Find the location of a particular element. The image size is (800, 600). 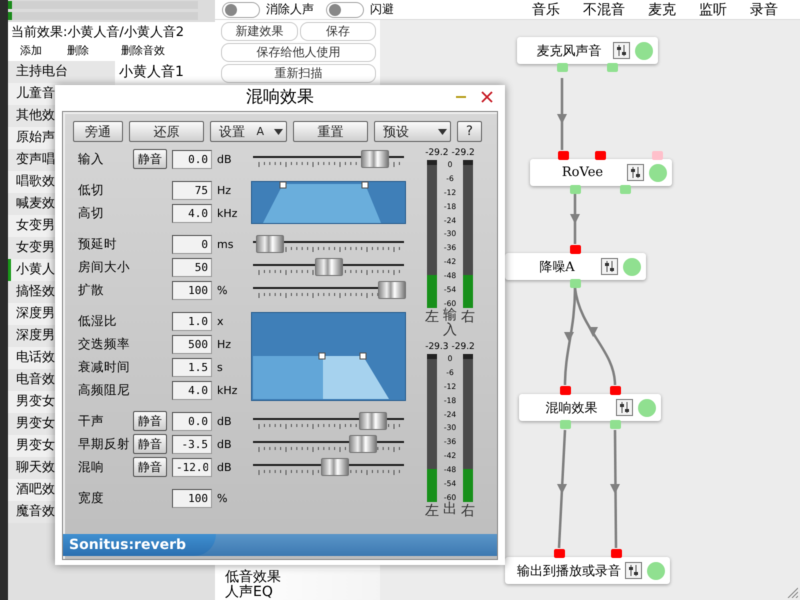

current-effect-label: 当前效果:小黄人音/小黄人音2 is located at coordinates (111, 31).